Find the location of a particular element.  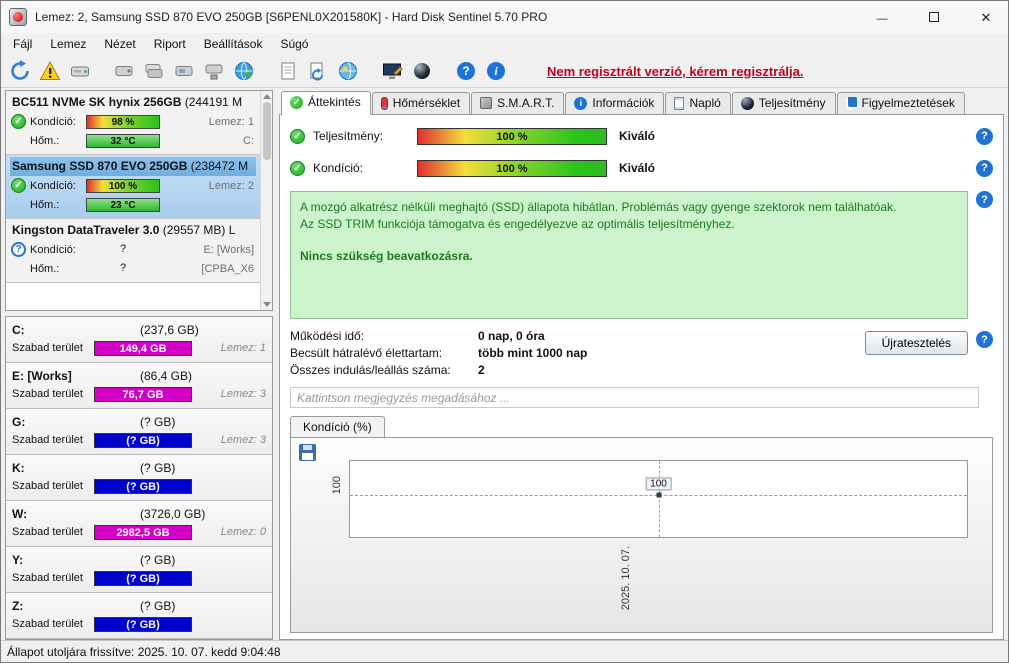

performance-bar: 100 % is located at coordinates (512, 136).